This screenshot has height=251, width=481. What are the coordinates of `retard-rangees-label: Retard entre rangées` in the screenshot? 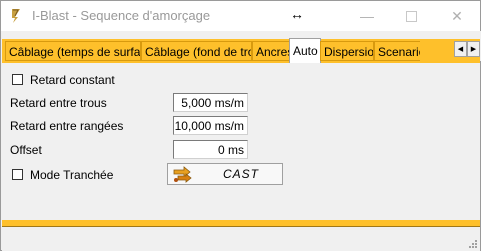 It's located at (67, 126).